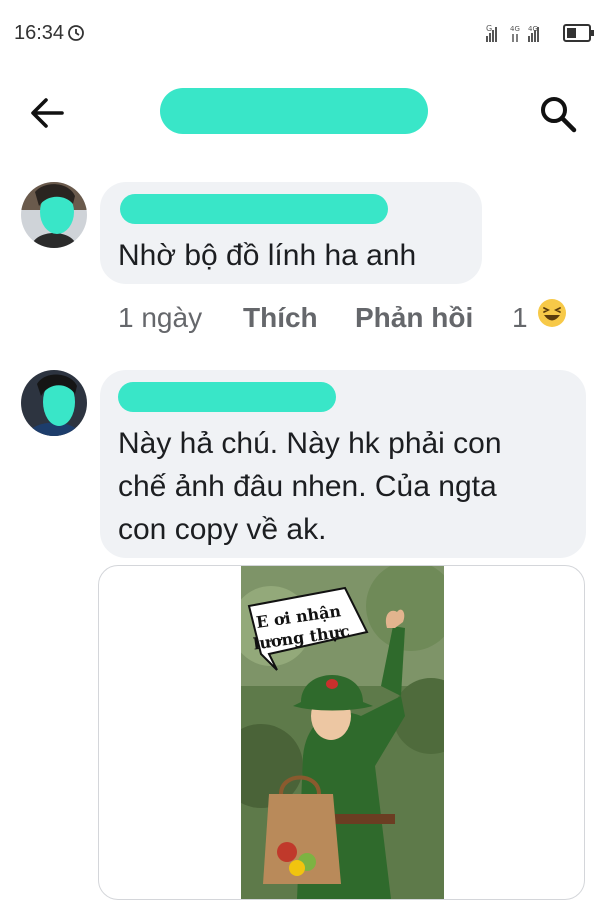  I want to click on back-arrow-icon, so click(47, 113).